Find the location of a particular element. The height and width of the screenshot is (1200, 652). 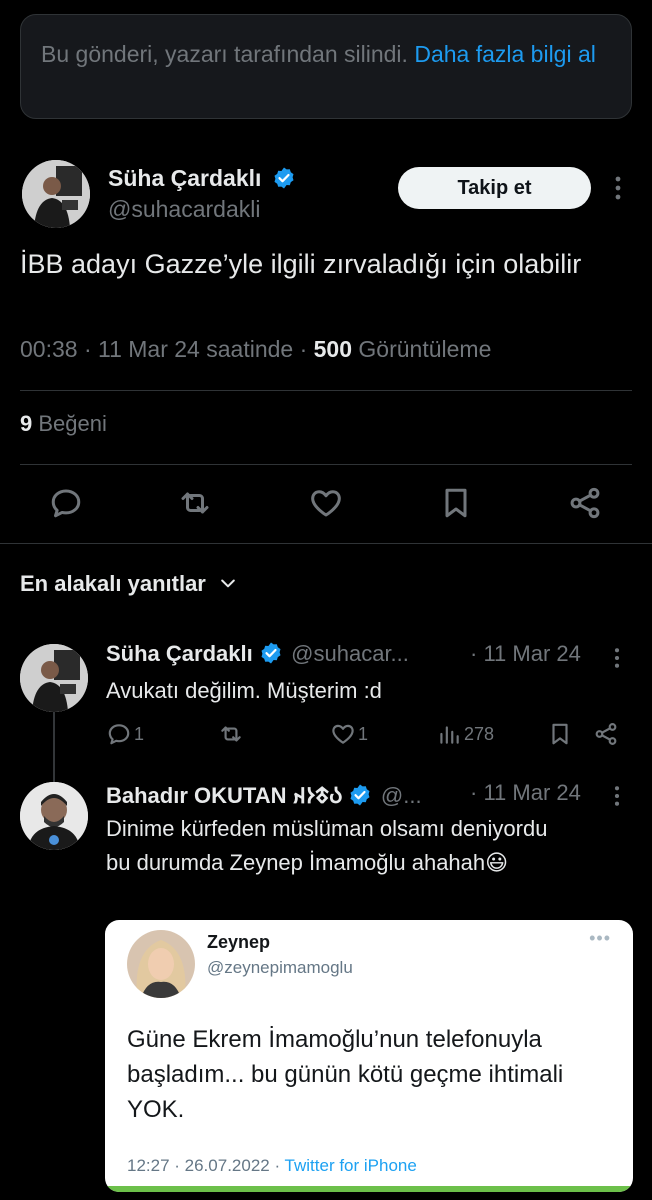

embed-meta: 12:27 · 26.07.2022 · Twitter for iPhone is located at coordinates (272, 1166).